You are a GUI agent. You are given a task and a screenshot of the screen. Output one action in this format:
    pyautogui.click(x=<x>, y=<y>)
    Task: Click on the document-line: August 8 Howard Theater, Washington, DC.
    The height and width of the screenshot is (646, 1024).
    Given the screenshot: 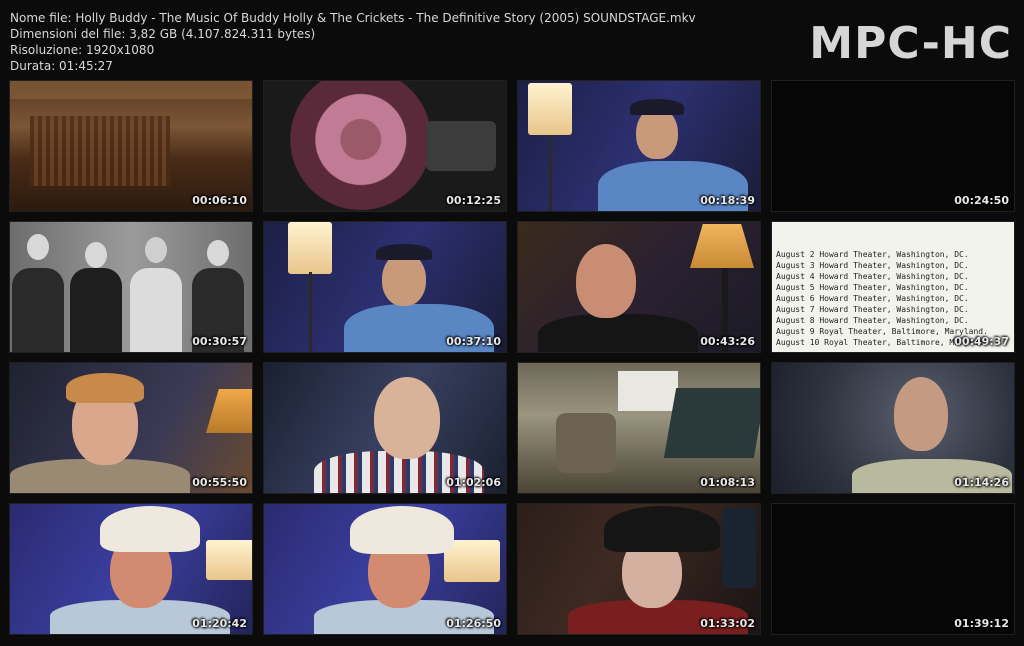 What is the action you would take?
    pyautogui.click(x=872, y=320)
    